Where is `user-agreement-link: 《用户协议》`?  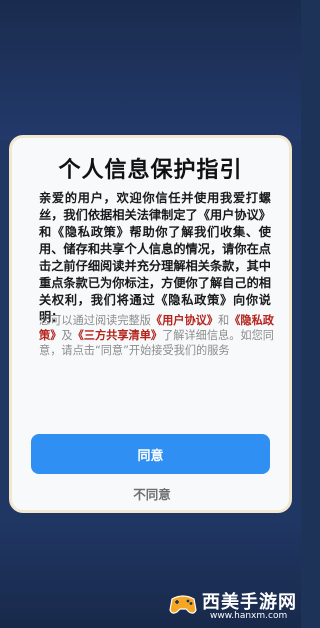 user-agreement-link: 《用户协议》 is located at coordinates (184, 320).